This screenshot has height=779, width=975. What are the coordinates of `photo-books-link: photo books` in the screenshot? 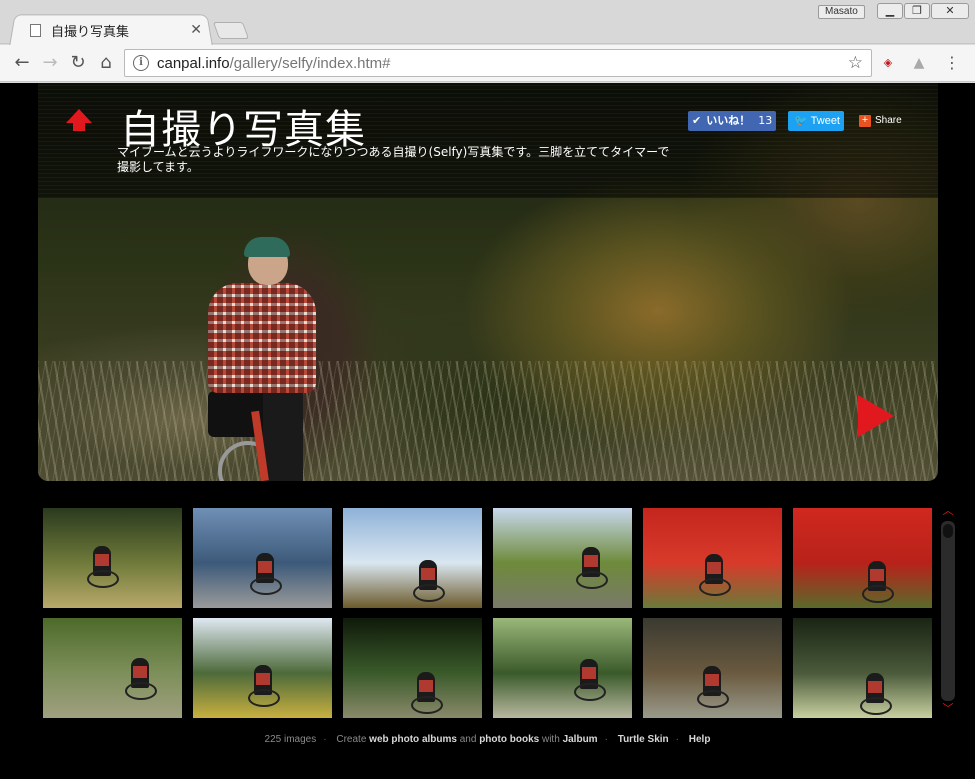 It's located at (509, 739).